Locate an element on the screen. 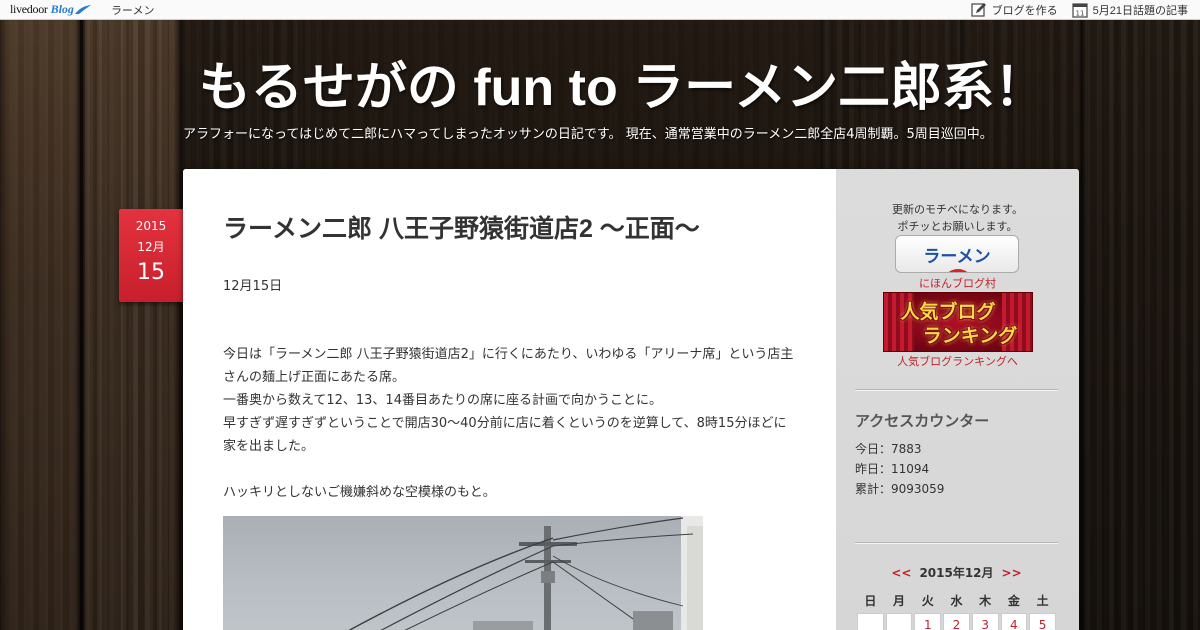 The height and width of the screenshot is (630, 1200). calendar-weekday-row: 日 月火 水 木金 土 is located at coordinates (956, 600).